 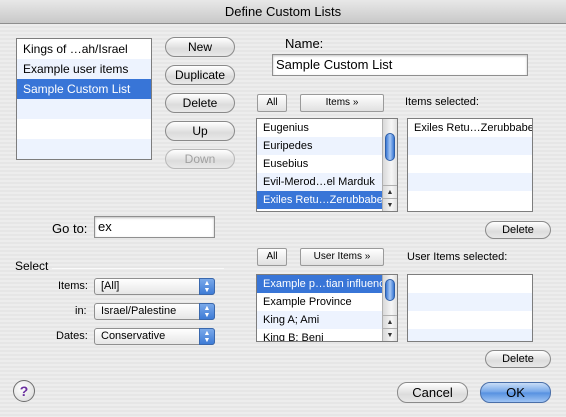 What do you see at coordinates (84, 69) in the screenshot?
I see `custom-list-item: Example user items` at bounding box center [84, 69].